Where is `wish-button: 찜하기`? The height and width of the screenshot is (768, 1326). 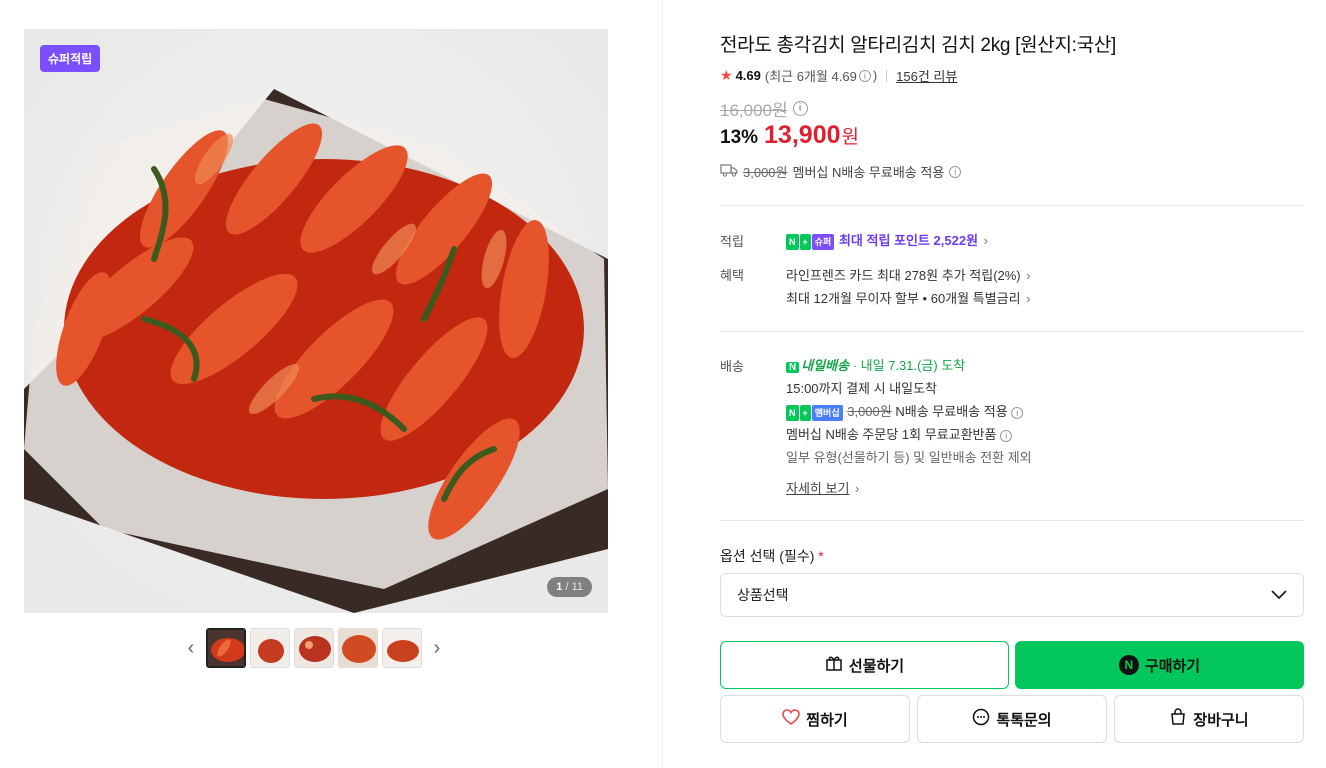 wish-button: 찜하기 is located at coordinates (815, 719).